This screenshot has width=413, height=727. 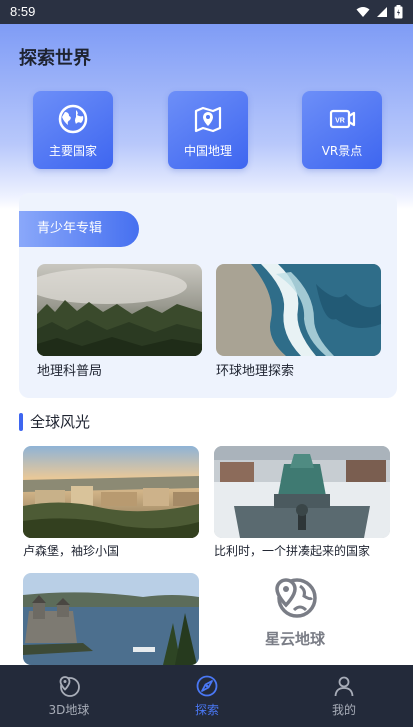 I want to click on category-label: 中国地理, so click(x=207, y=151).